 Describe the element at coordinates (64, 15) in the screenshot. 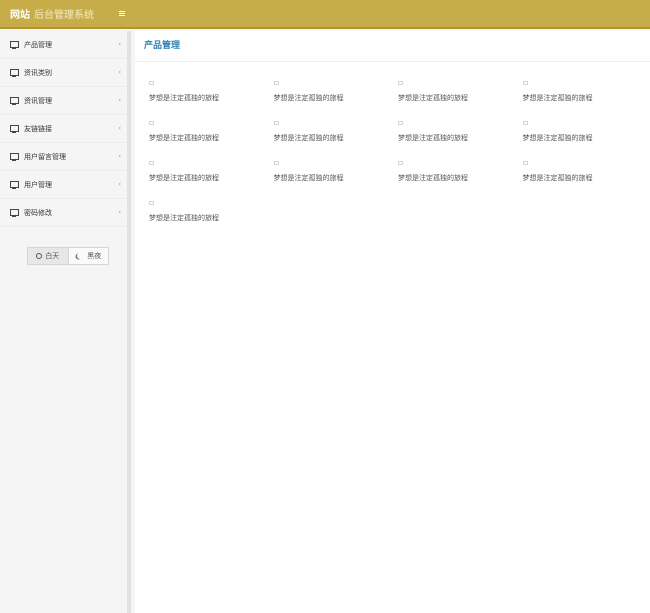

I see `brand-subtitle: 后台管理系统` at that location.